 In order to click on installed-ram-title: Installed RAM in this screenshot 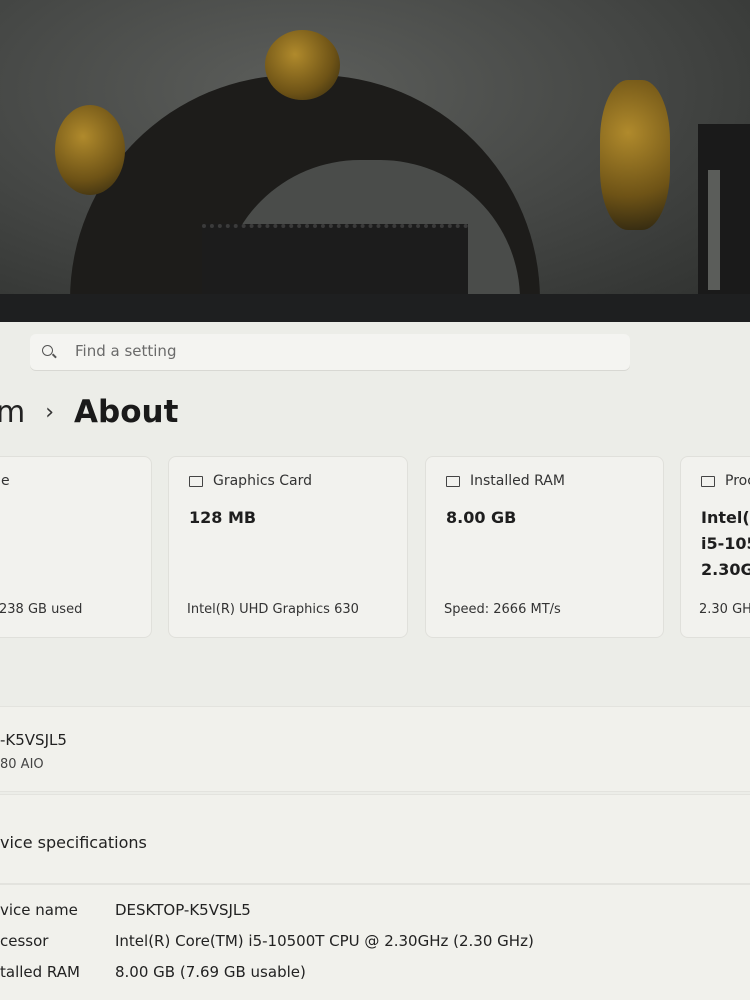, I will do `click(505, 481)`.